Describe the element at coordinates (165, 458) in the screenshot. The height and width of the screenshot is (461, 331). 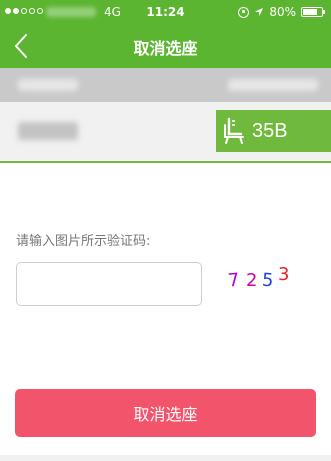
I see `bottom-strip` at that location.